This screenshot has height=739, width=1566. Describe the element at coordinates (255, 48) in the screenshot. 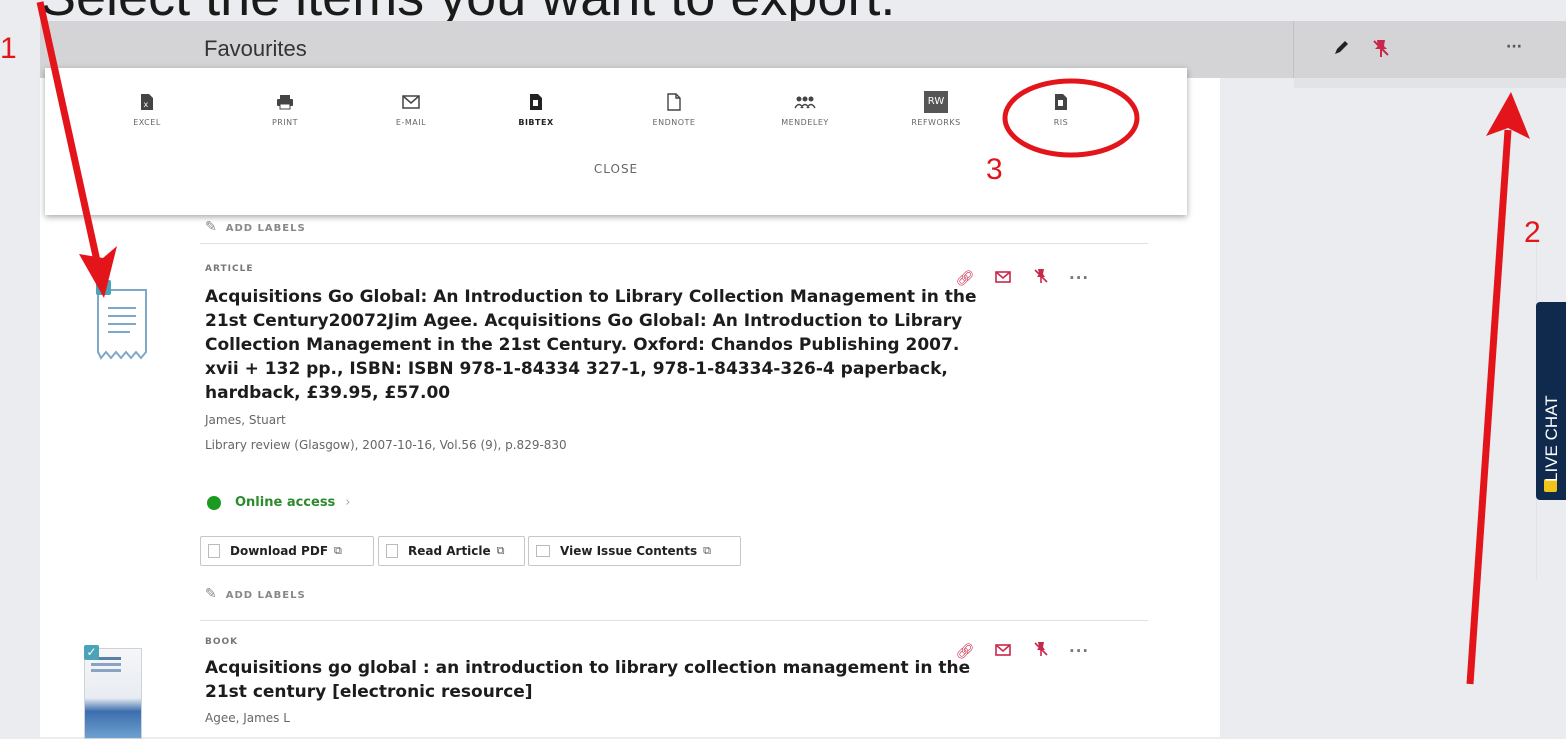

I see `page-title: Favourites` at that location.